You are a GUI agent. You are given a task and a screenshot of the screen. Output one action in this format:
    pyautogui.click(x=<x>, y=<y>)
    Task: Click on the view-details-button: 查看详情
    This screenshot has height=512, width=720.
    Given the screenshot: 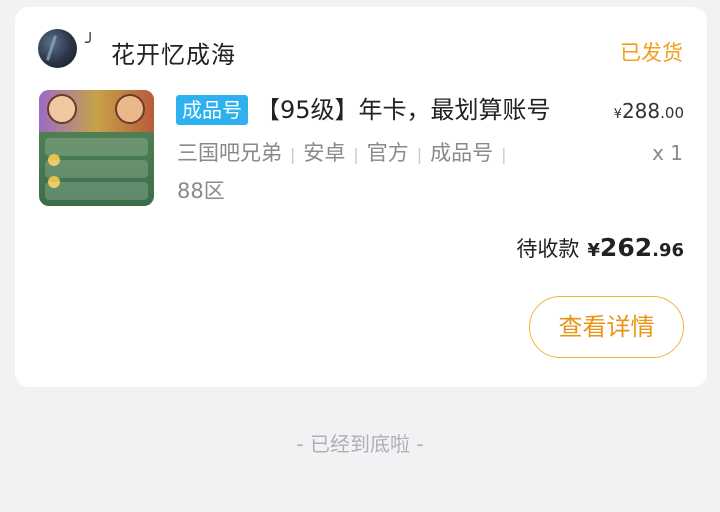 What is the action you would take?
    pyautogui.click(x=606, y=327)
    